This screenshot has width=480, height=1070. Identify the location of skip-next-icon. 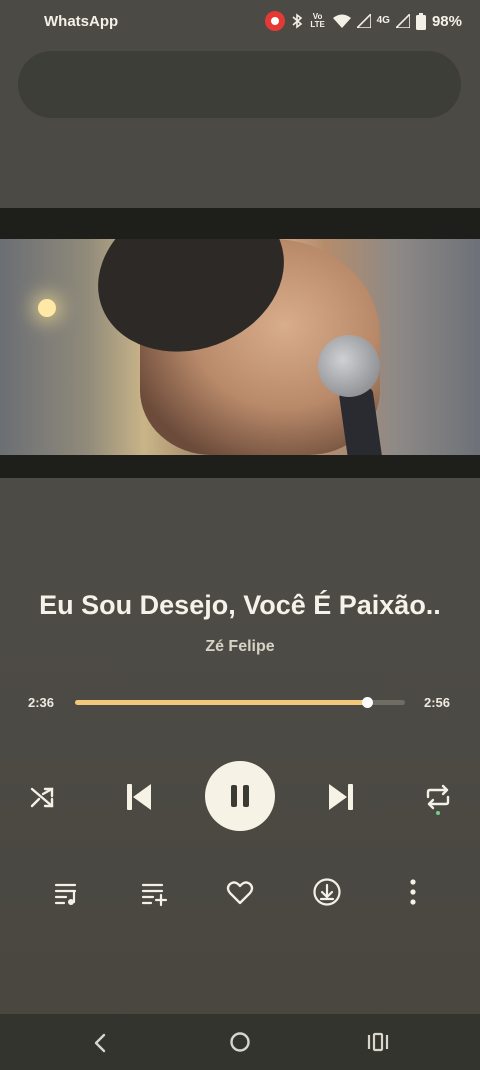
(341, 797).